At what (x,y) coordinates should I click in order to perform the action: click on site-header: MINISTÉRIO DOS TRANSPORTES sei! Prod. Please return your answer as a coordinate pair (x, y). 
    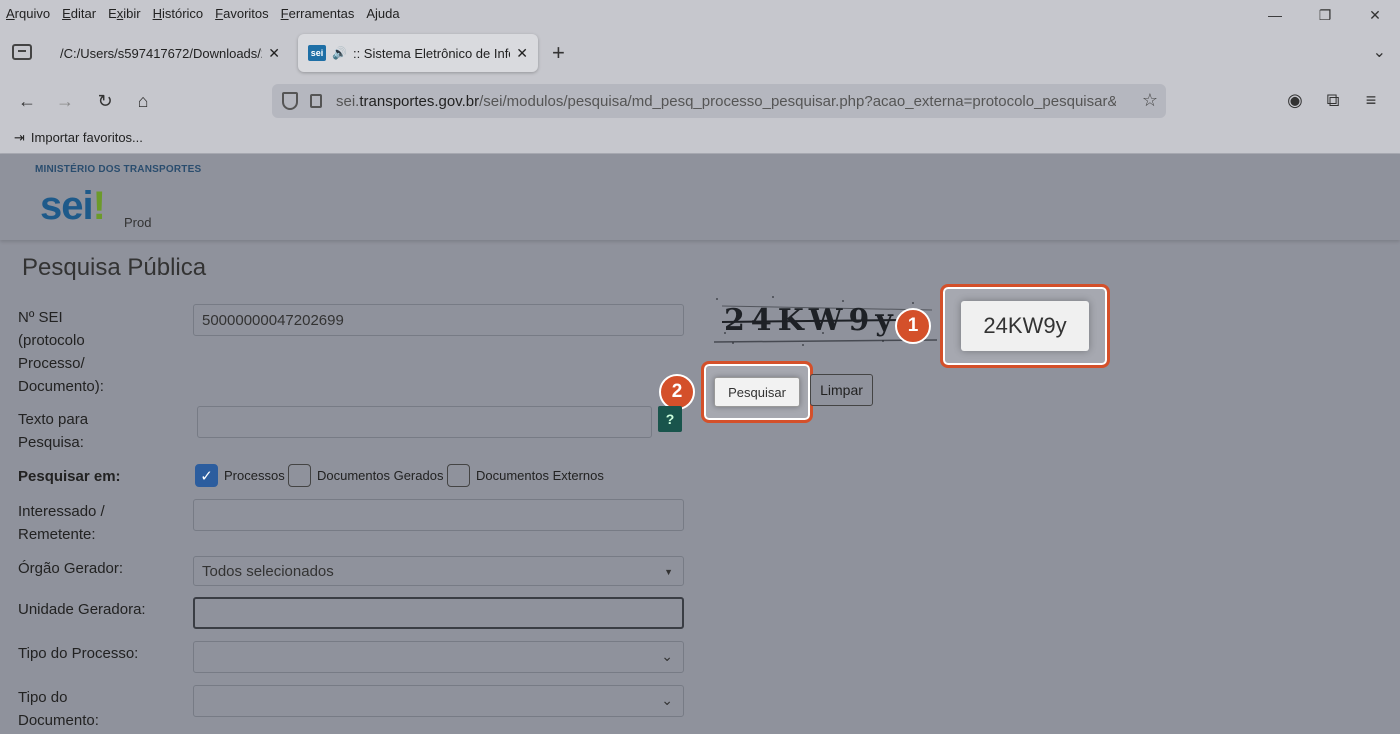
    Looking at the image, I should click on (700, 197).